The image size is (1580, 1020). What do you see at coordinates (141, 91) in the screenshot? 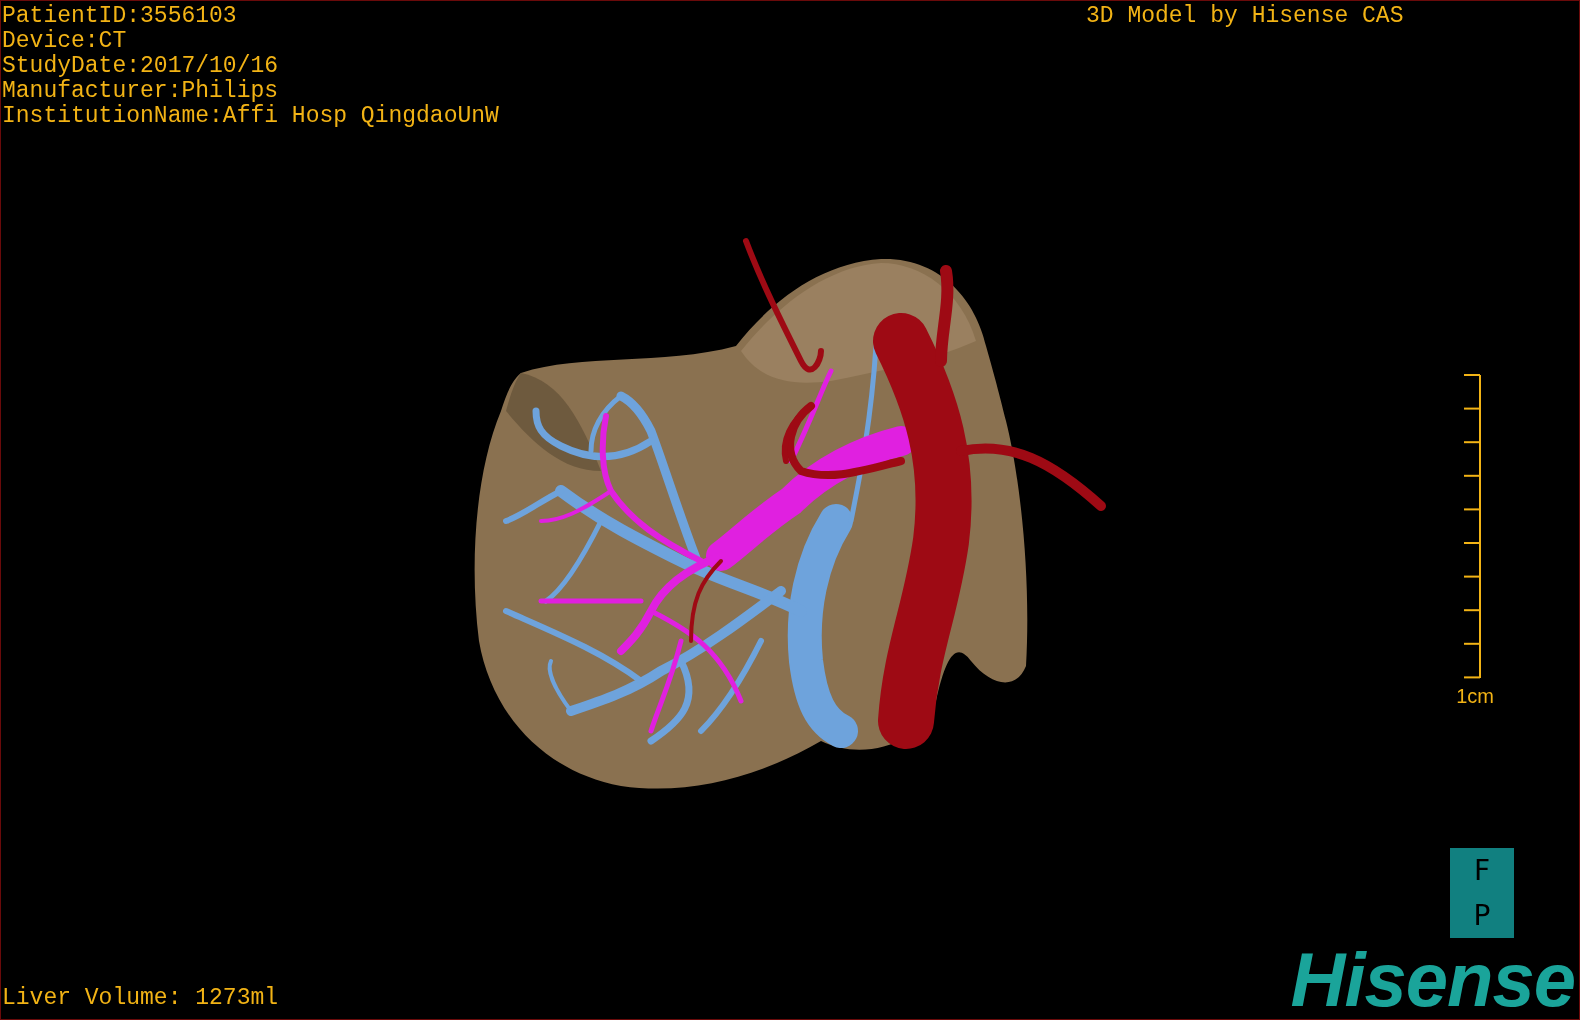
I see `info-line: Manufacturer:Philips` at bounding box center [141, 91].